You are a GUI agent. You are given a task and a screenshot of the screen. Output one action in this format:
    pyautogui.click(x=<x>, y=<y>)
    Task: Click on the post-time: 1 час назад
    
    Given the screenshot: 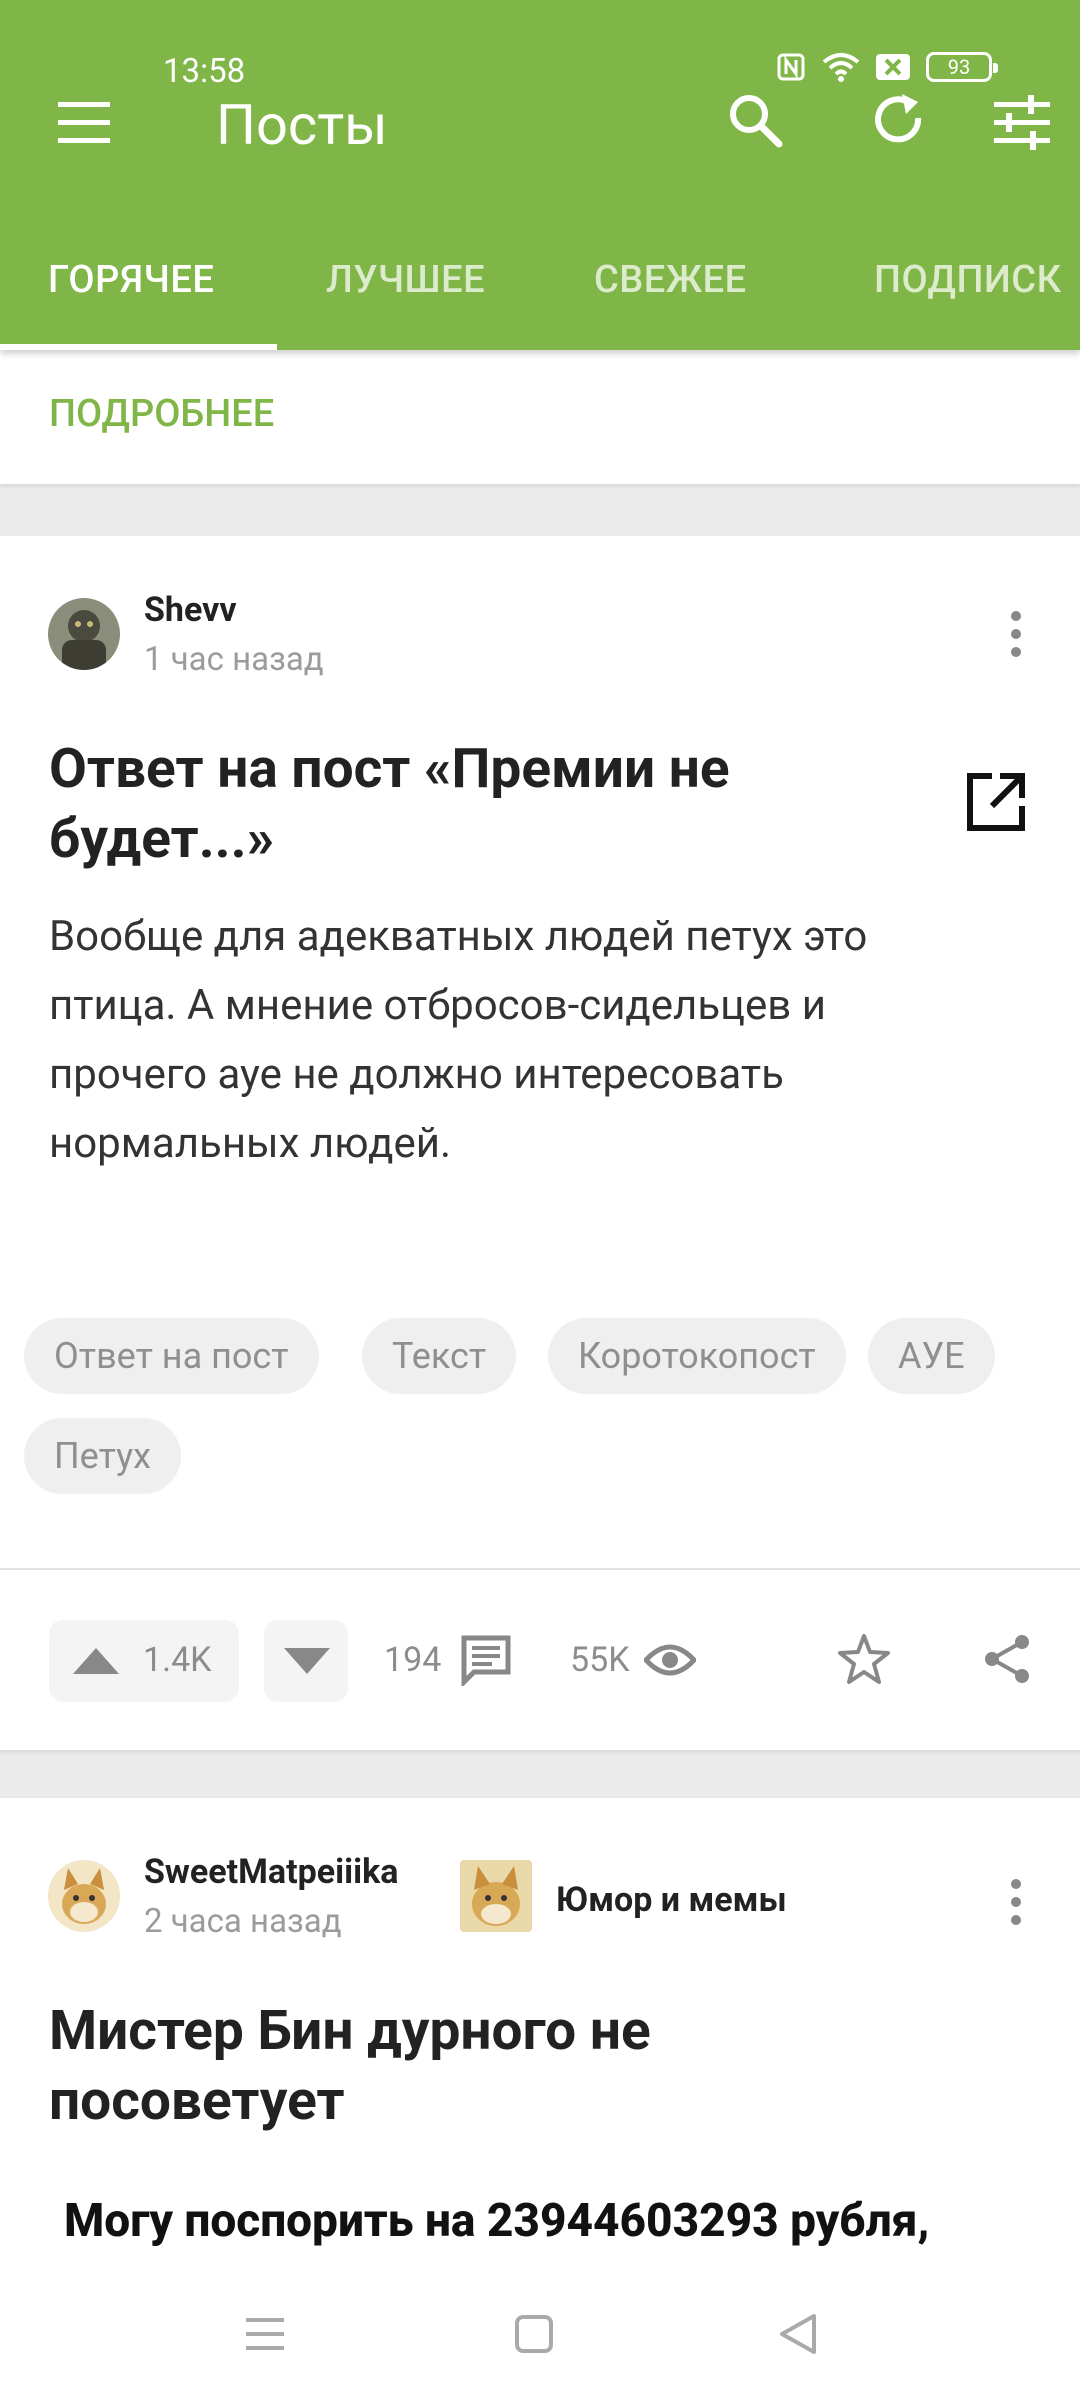 What is the action you would take?
    pyautogui.click(x=234, y=659)
    